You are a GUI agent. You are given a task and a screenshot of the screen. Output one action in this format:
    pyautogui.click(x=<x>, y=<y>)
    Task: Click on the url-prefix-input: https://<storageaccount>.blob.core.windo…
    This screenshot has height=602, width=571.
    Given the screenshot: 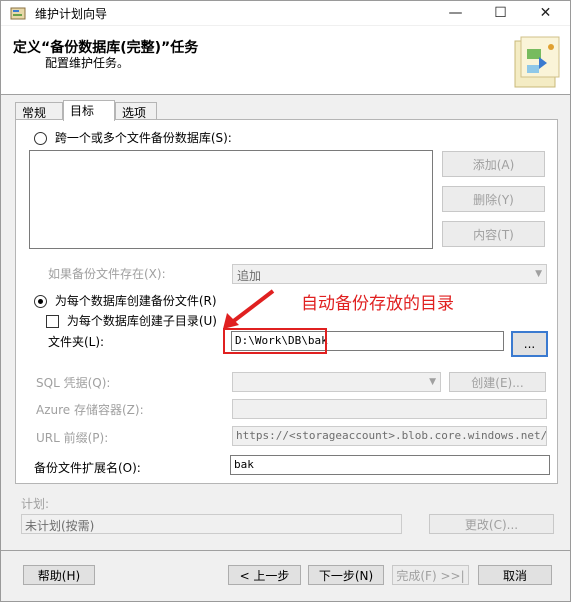 What is the action you would take?
    pyautogui.click(x=389, y=436)
    